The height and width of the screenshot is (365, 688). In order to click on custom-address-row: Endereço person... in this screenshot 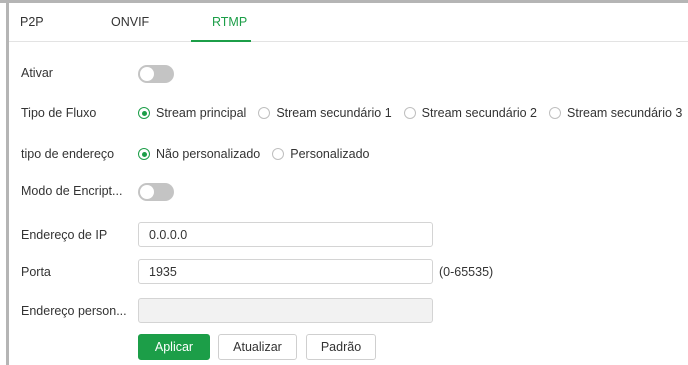, I will do `click(348, 310)`.